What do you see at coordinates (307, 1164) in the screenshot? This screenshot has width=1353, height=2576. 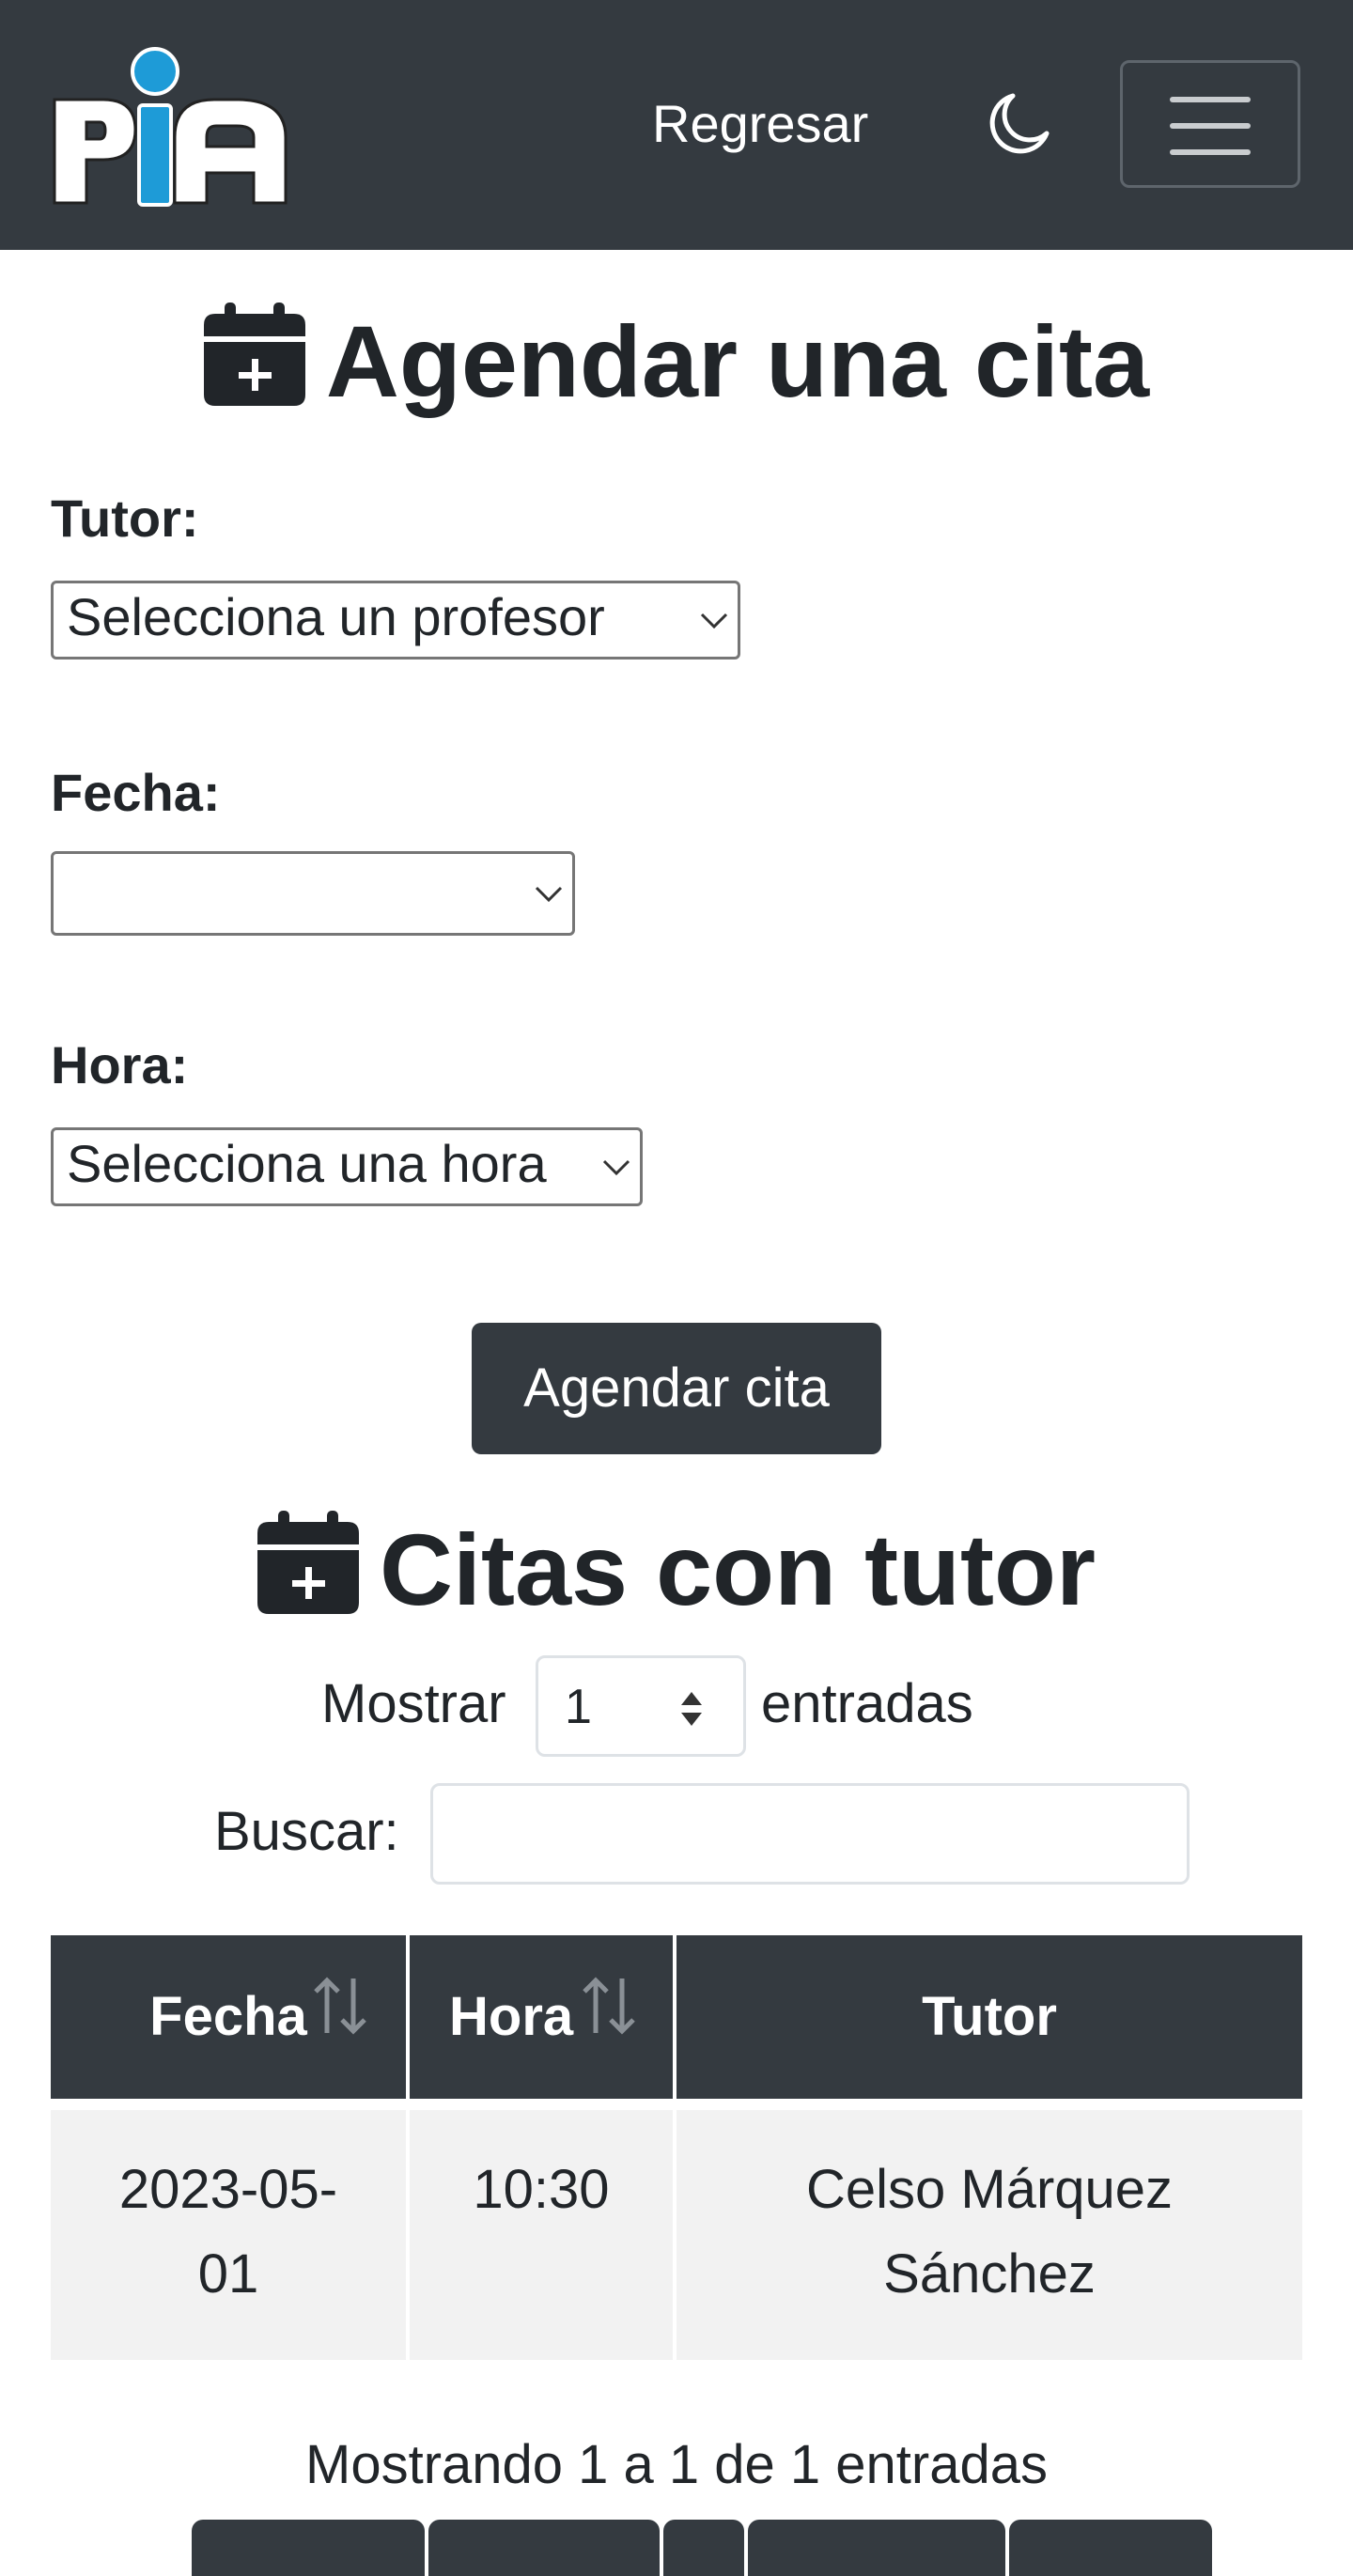 I see `hour-select-value: Selecciona una hora` at bounding box center [307, 1164].